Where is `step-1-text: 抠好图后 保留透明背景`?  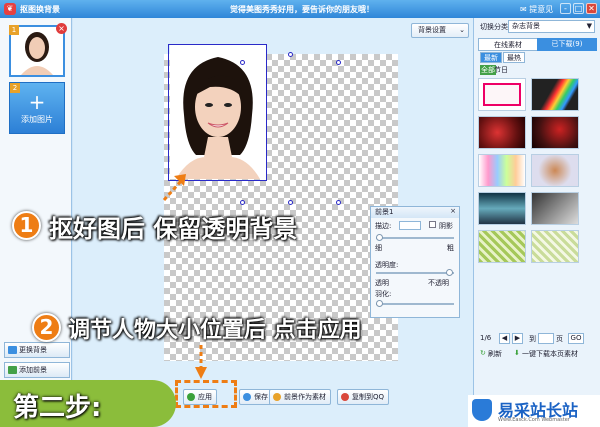 step-1-text: 抠好图后 保留透明背景 is located at coordinates (173, 229).